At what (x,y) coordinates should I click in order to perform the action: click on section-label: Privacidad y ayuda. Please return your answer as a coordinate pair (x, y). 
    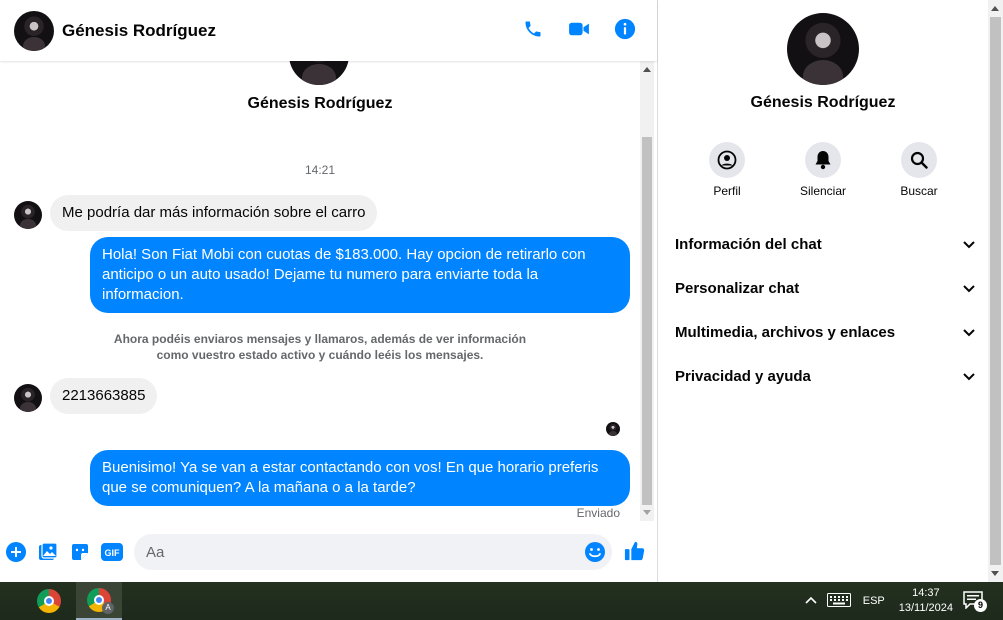
    Looking at the image, I should click on (743, 376).